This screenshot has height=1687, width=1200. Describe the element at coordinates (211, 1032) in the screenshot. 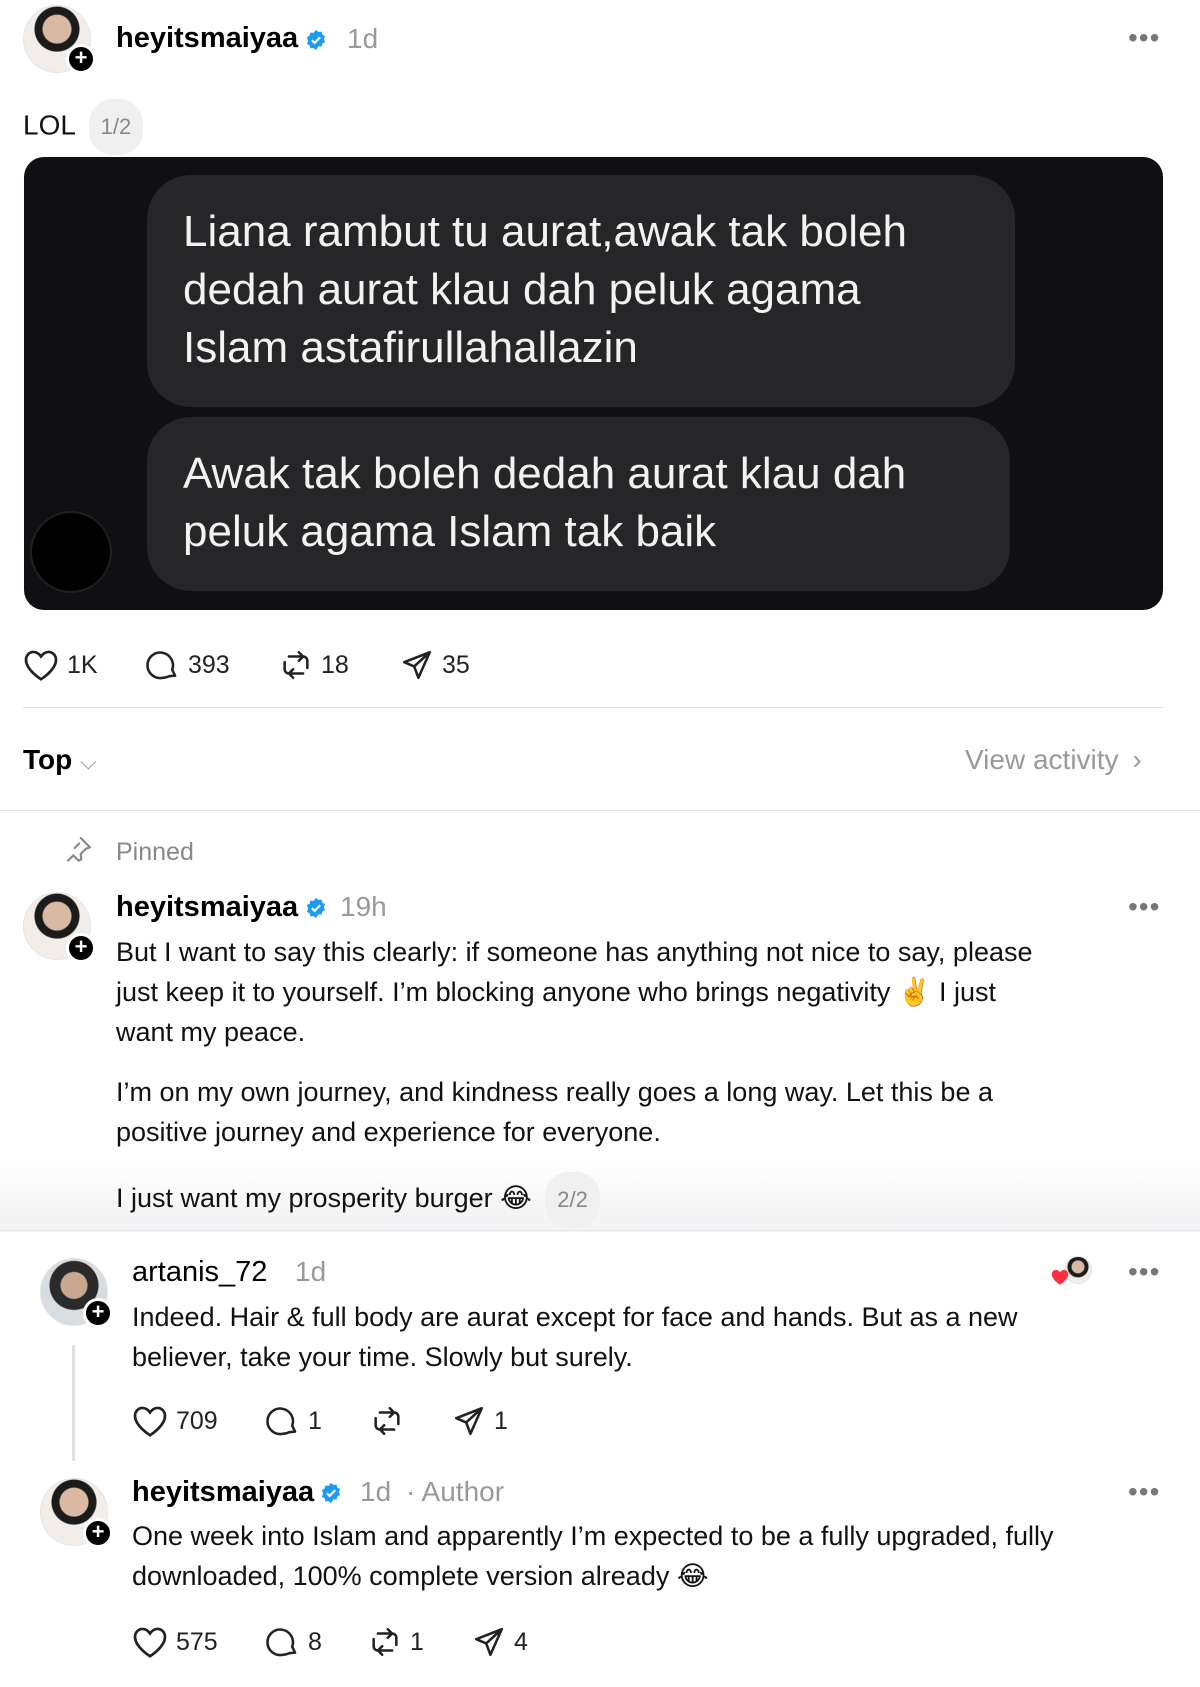

I see `pinned-line: want my peace.` at that location.